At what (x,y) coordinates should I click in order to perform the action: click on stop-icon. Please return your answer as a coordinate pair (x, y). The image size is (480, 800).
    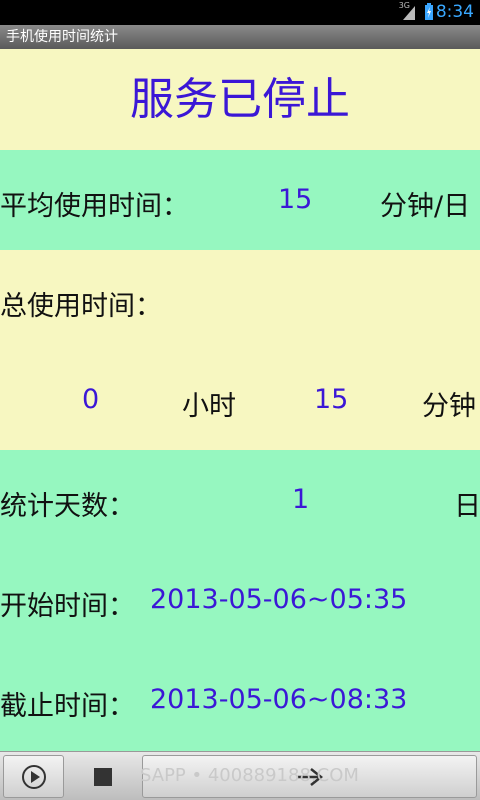
    Looking at the image, I should click on (103, 776).